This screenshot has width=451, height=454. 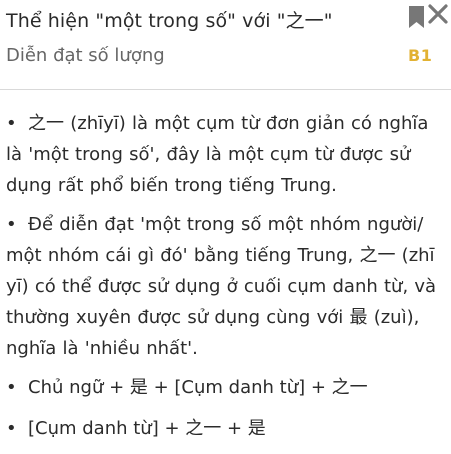 I want to click on formula-text: [Cụm danh từ] + 之一 + 是, so click(x=147, y=428).